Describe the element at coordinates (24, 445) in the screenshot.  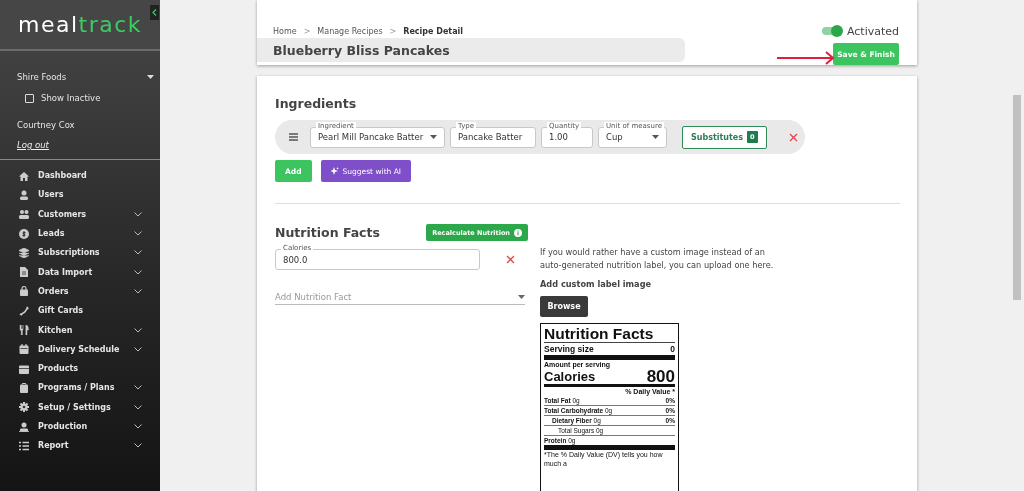
I see `list-icon` at that location.